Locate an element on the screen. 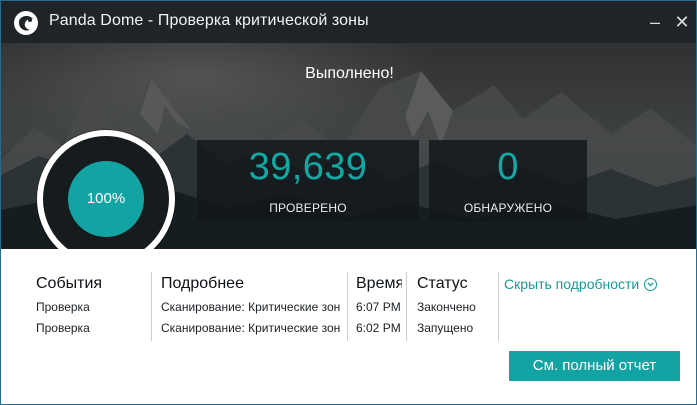  window-title: Panda Dome - Проверка критической зоны is located at coordinates (209, 20).